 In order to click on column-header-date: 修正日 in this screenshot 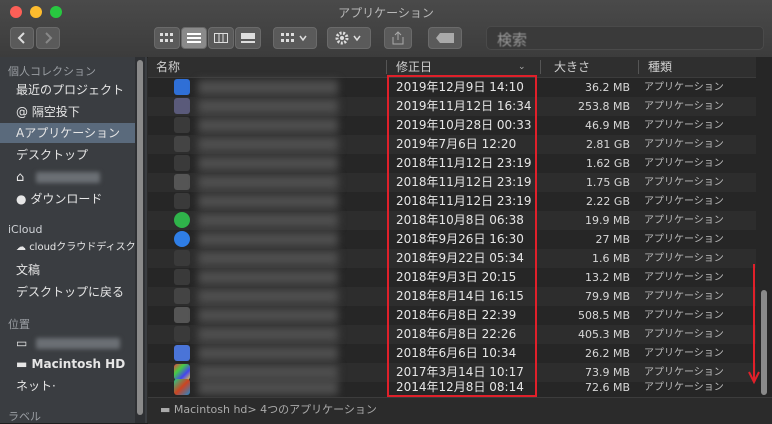, I will do `click(414, 67)`.